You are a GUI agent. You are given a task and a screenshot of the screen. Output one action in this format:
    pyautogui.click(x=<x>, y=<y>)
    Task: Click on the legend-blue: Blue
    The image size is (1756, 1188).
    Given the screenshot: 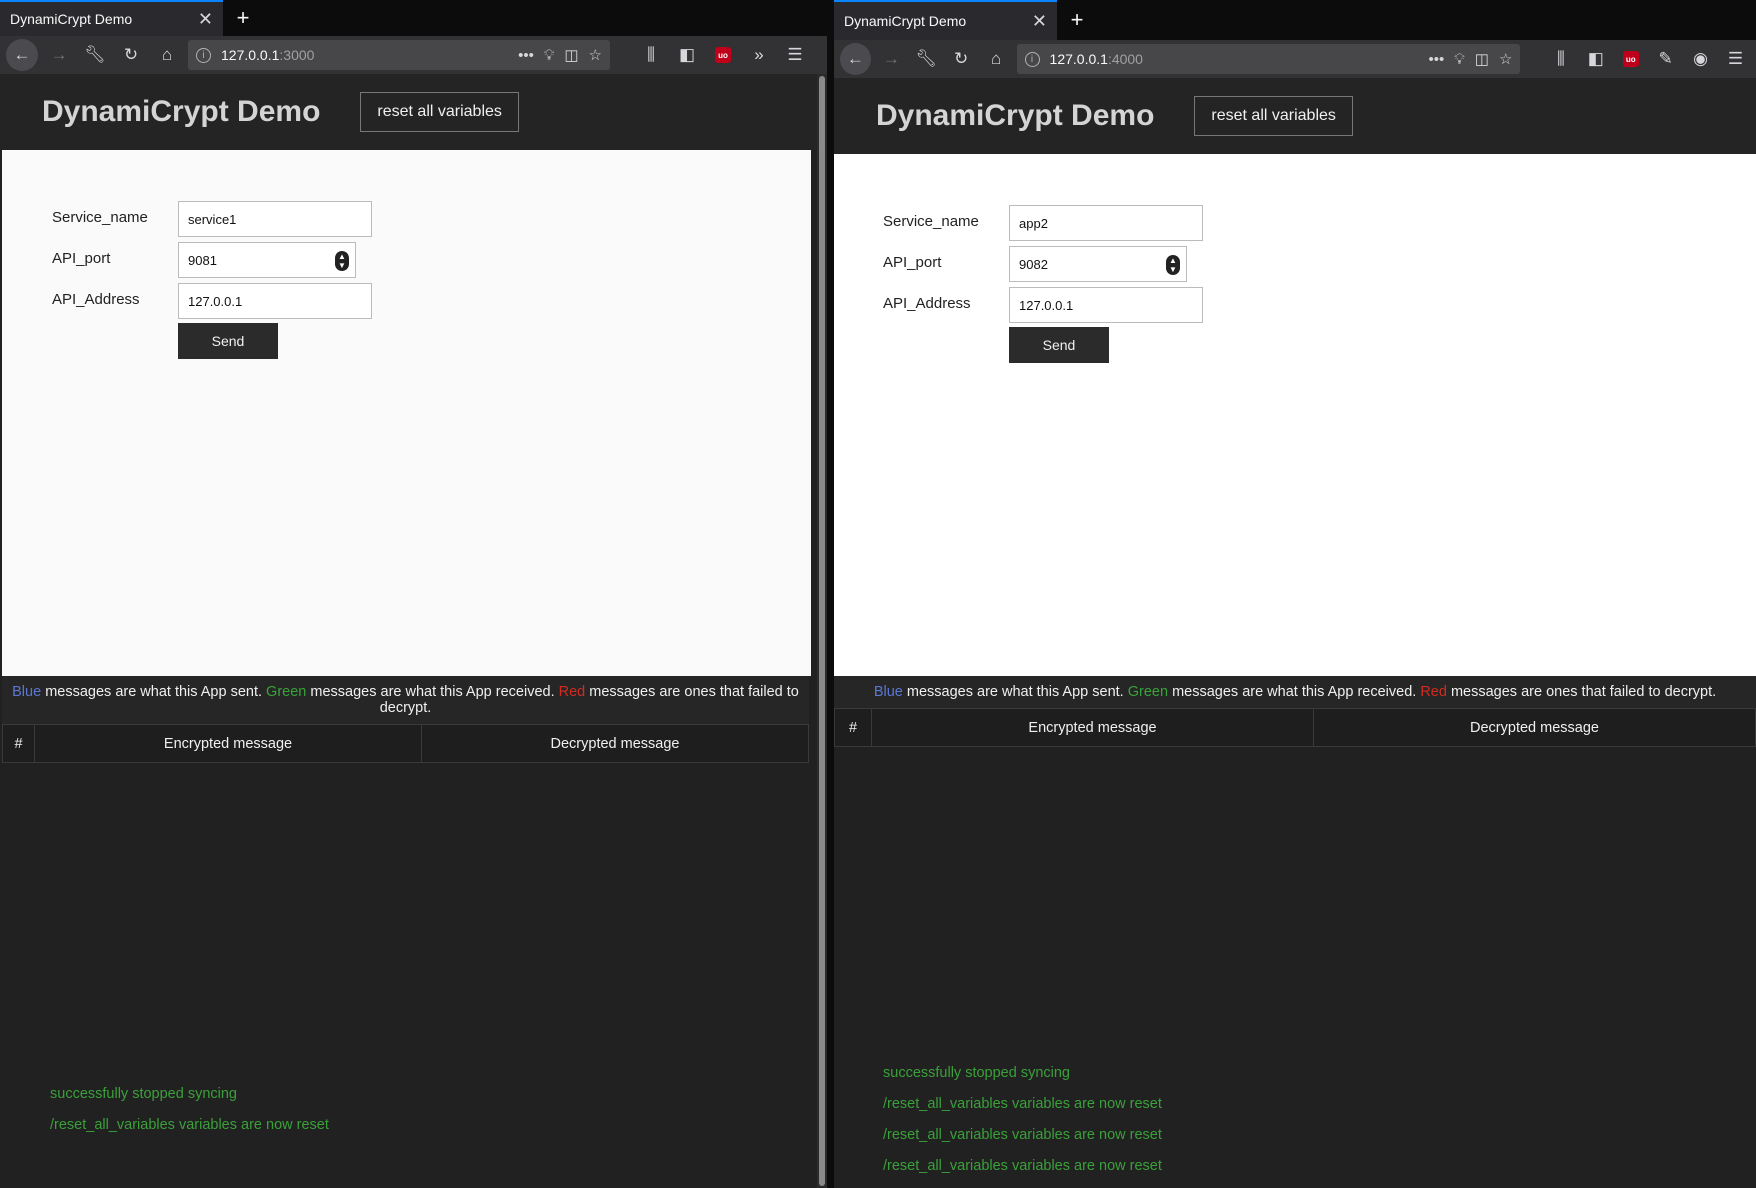 What is the action you would take?
    pyautogui.click(x=888, y=692)
    